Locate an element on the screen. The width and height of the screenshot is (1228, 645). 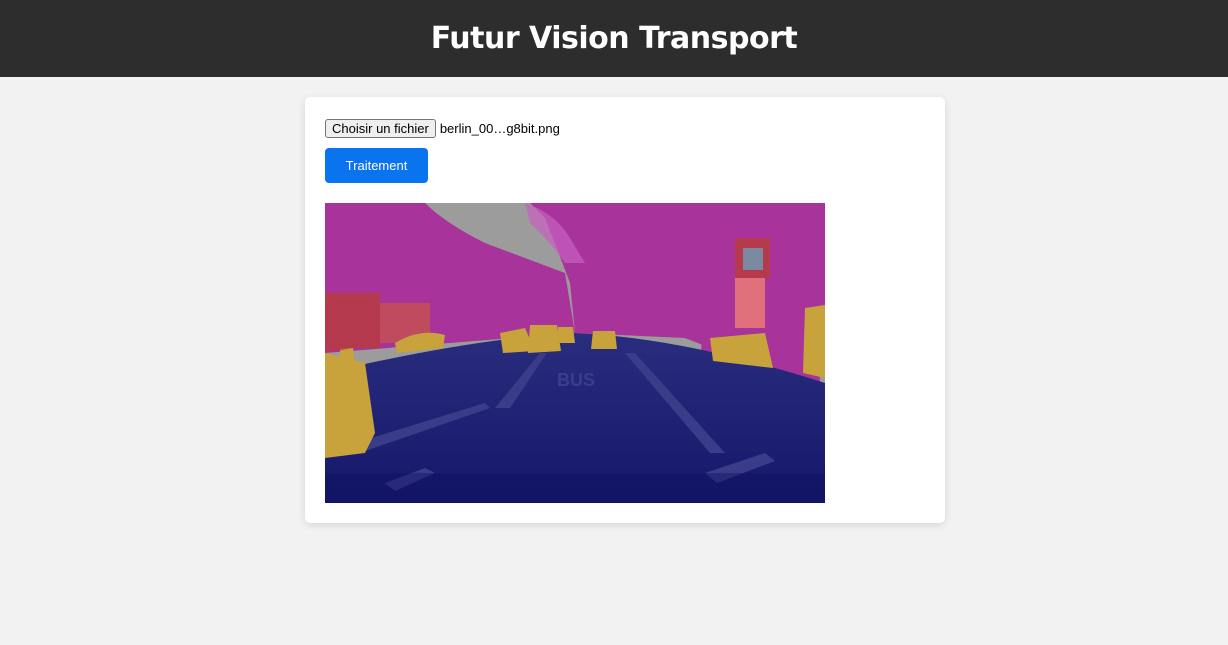
app-title: Futur Vision Transport is located at coordinates (614, 38).